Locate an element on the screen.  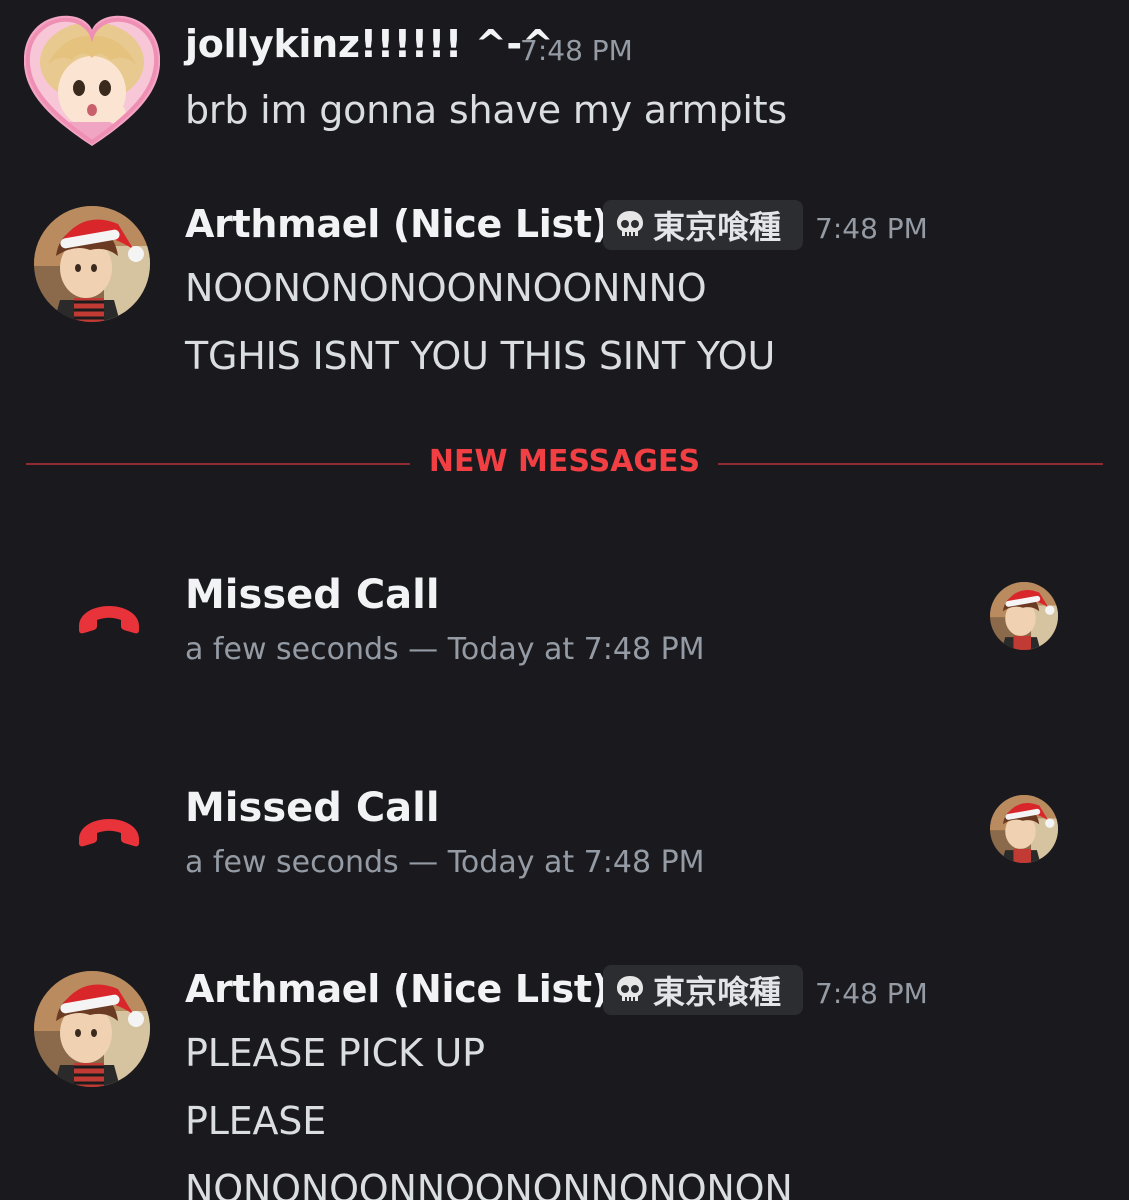
message-text: brb im gonna shave my armpits is located at coordinates (486, 110).